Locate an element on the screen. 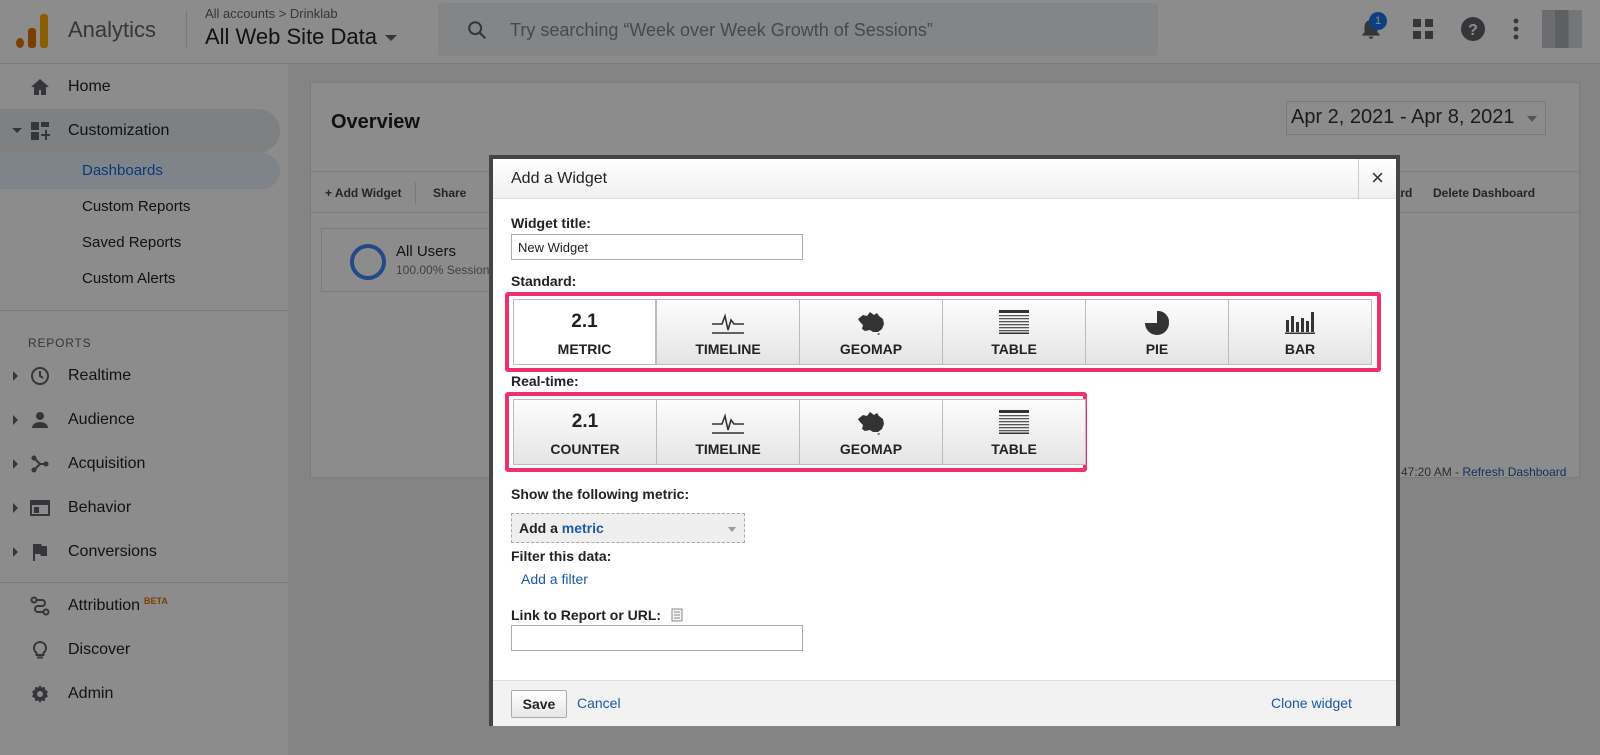  table-widget-button: TABLE is located at coordinates (1014, 332).